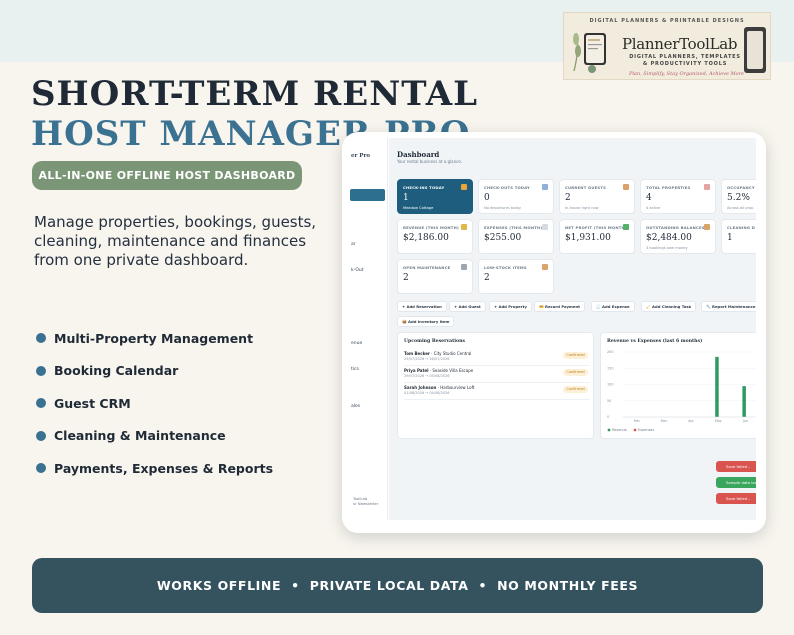  Describe the element at coordinates (431, 227) in the screenshot. I see `stat-label: REVENUE (THIS MONTH)` at that location.